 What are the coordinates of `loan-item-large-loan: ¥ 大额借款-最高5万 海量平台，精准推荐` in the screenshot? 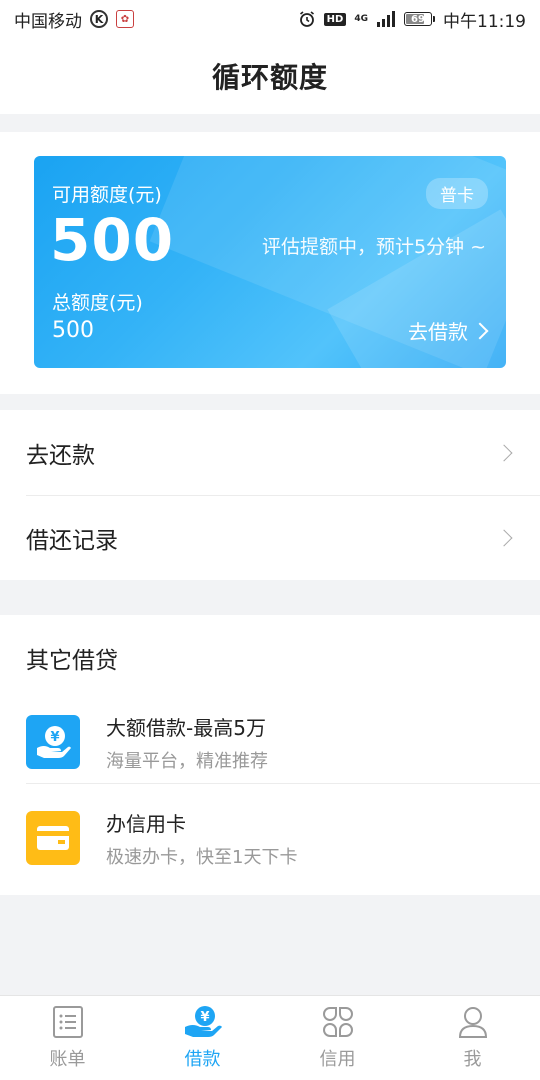 It's located at (270, 742).